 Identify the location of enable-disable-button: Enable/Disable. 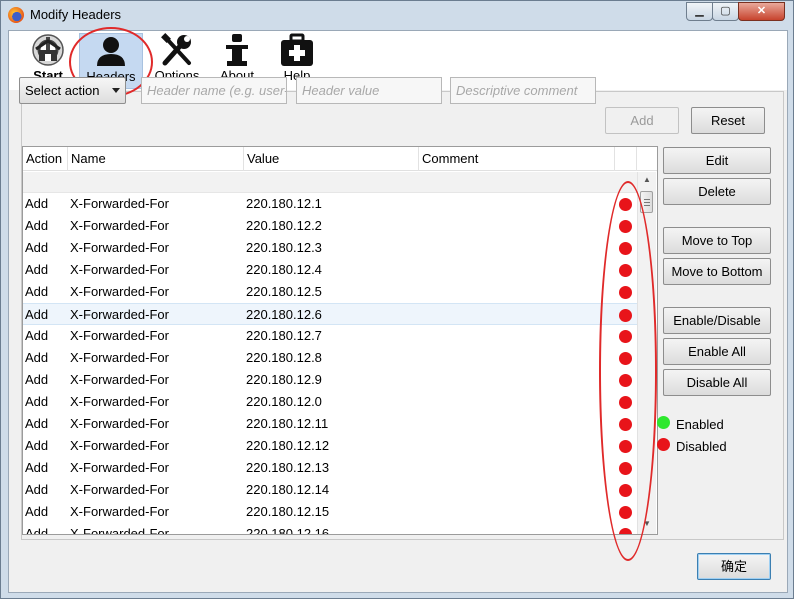
(717, 320).